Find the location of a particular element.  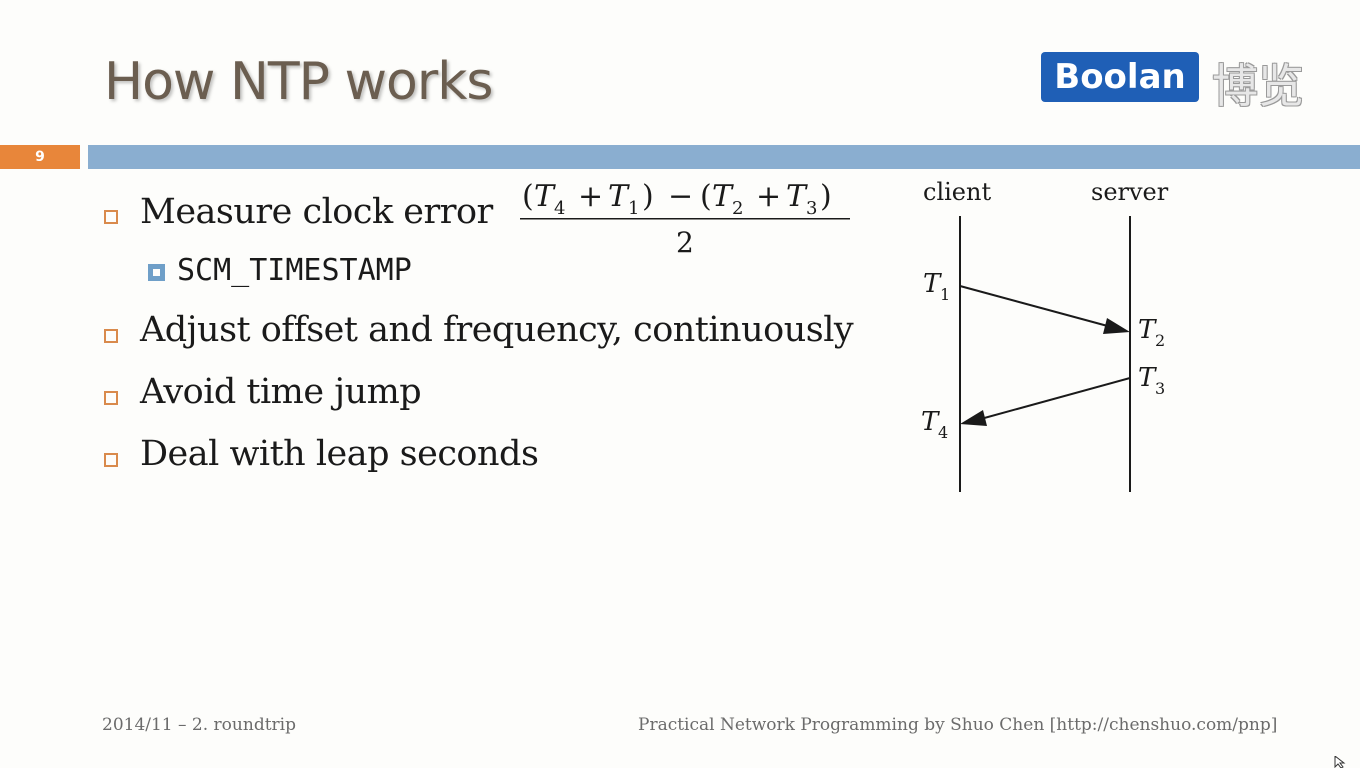

response-arrow-line is located at coordinates (1053, 399).